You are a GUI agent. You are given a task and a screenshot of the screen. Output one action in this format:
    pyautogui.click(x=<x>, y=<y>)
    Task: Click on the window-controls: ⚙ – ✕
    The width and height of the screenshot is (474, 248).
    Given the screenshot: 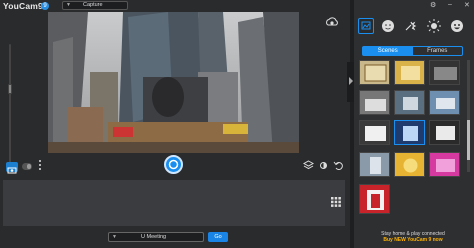 What is the action you would take?
    pyautogui.click(x=451, y=6)
    